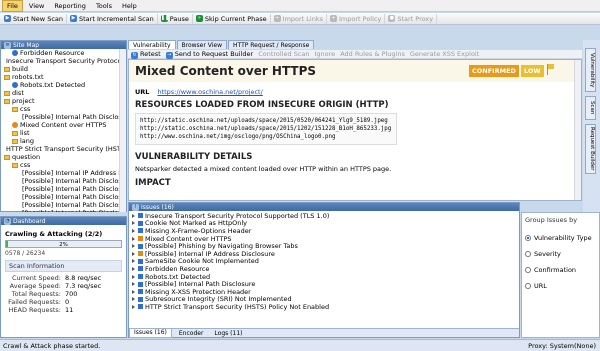 The width and height of the screenshot is (600, 351). Describe the element at coordinates (112, 18) in the screenshot. I see `start-incremental-scan-button: ▶ Start Incremental Scan` at that location.